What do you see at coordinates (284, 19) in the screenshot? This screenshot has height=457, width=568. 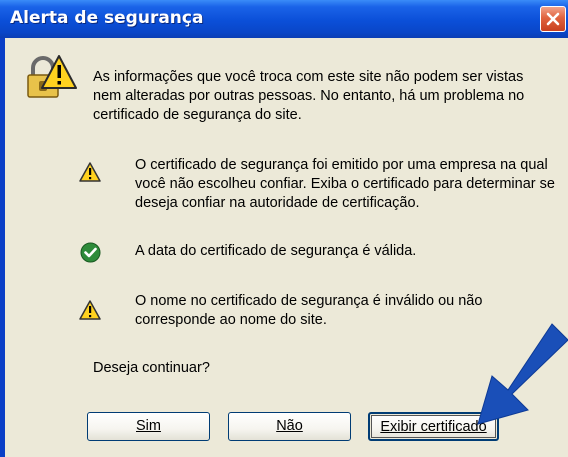 I see `title-bar: Alerta de segurança` at bounding box center [284, 19].